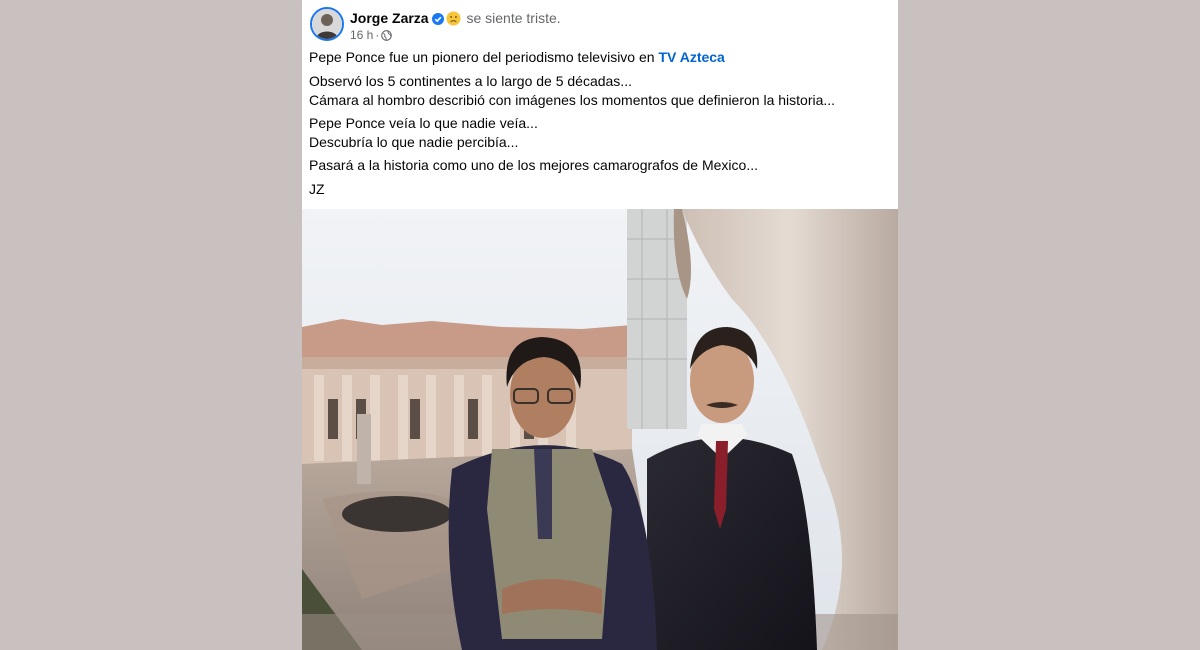  I want to click on author-avatar, so click(327, 24).